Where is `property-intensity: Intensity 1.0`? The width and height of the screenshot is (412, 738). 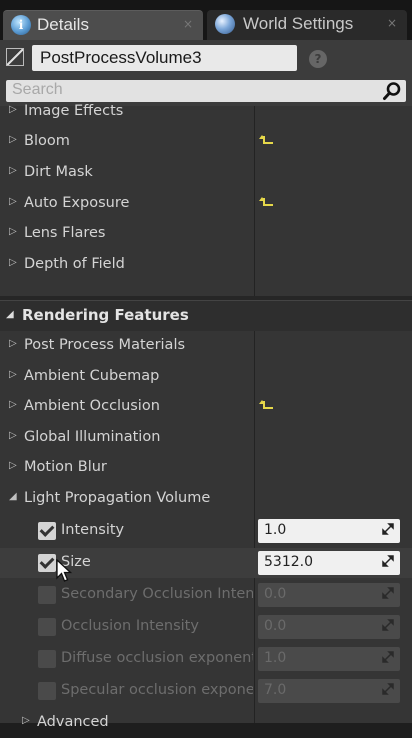
property-intensity: Intensity 1.0 is located at coordinates (206, 531).